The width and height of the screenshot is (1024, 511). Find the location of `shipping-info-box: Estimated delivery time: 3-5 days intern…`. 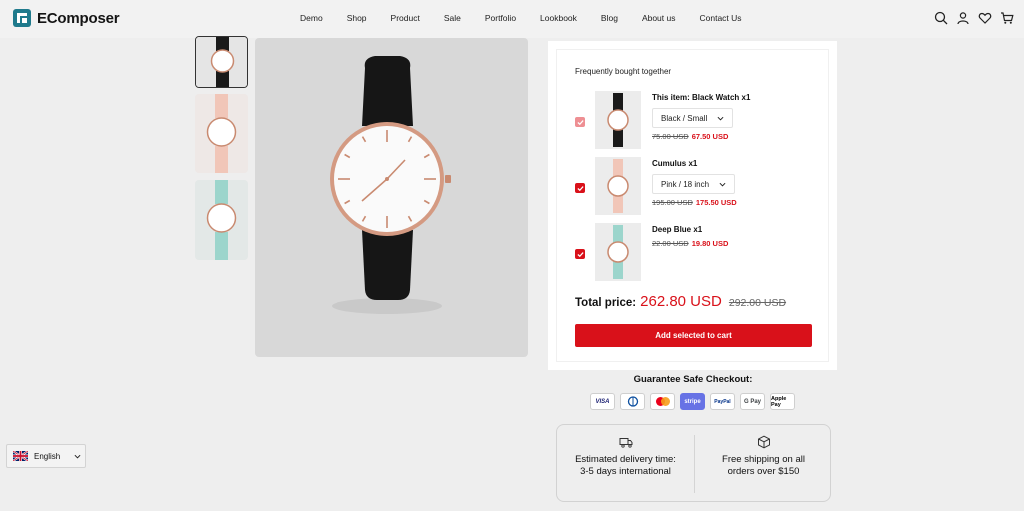

shipping-info-box: Estimated delivery time: 3-5 days intern… is located at coordinates (693, 463).